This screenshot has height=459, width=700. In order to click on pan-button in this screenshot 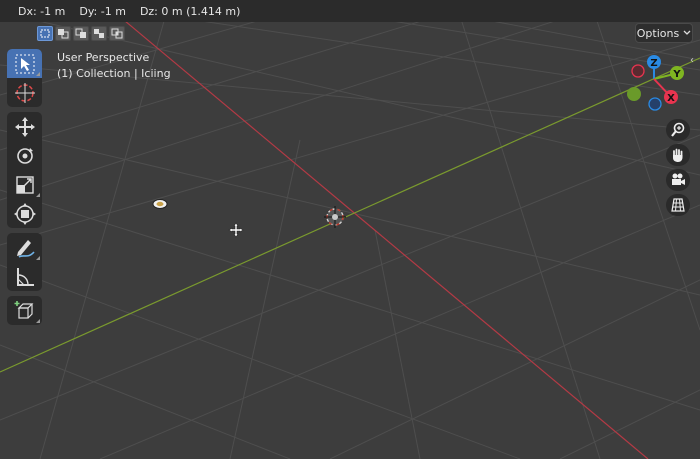, I will do `click(678, 155)`.